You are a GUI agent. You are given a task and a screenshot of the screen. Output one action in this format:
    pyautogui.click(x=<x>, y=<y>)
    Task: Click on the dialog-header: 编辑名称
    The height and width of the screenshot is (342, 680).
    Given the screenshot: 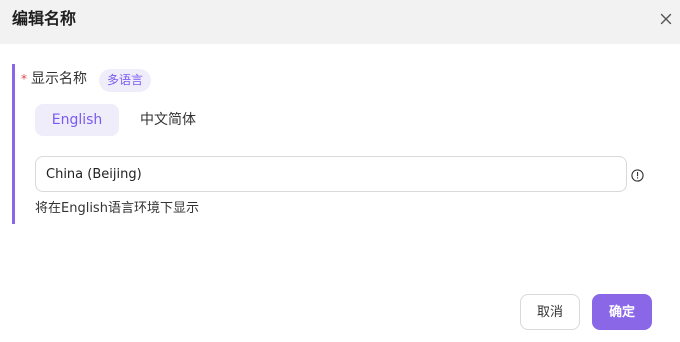 What is the action you would take?
    pyautogui.click(x=340, y=22)
    